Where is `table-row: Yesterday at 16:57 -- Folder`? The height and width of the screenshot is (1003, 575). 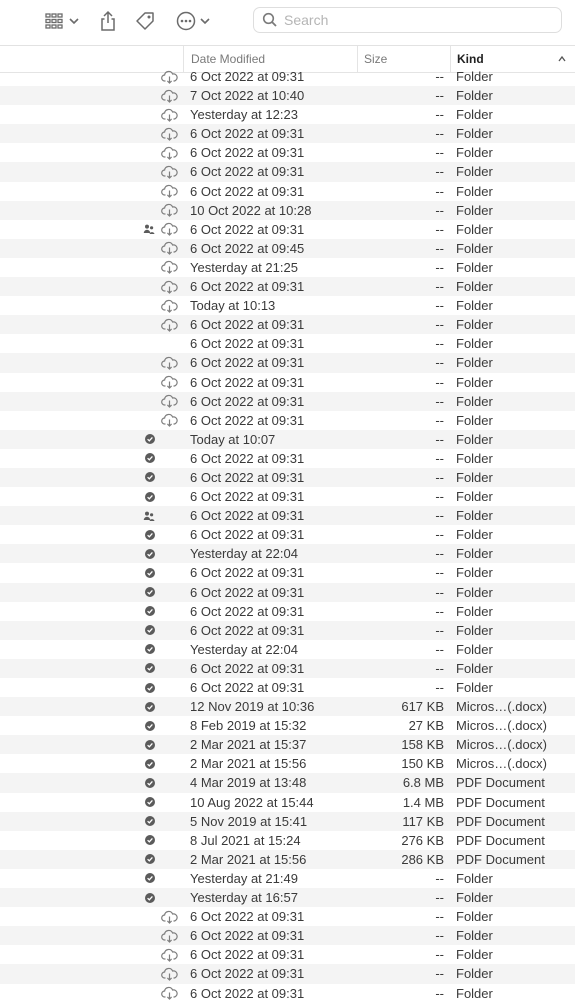 table-row: Yesterday at 16:57 -- Folder is located at coordinates (287, 898).